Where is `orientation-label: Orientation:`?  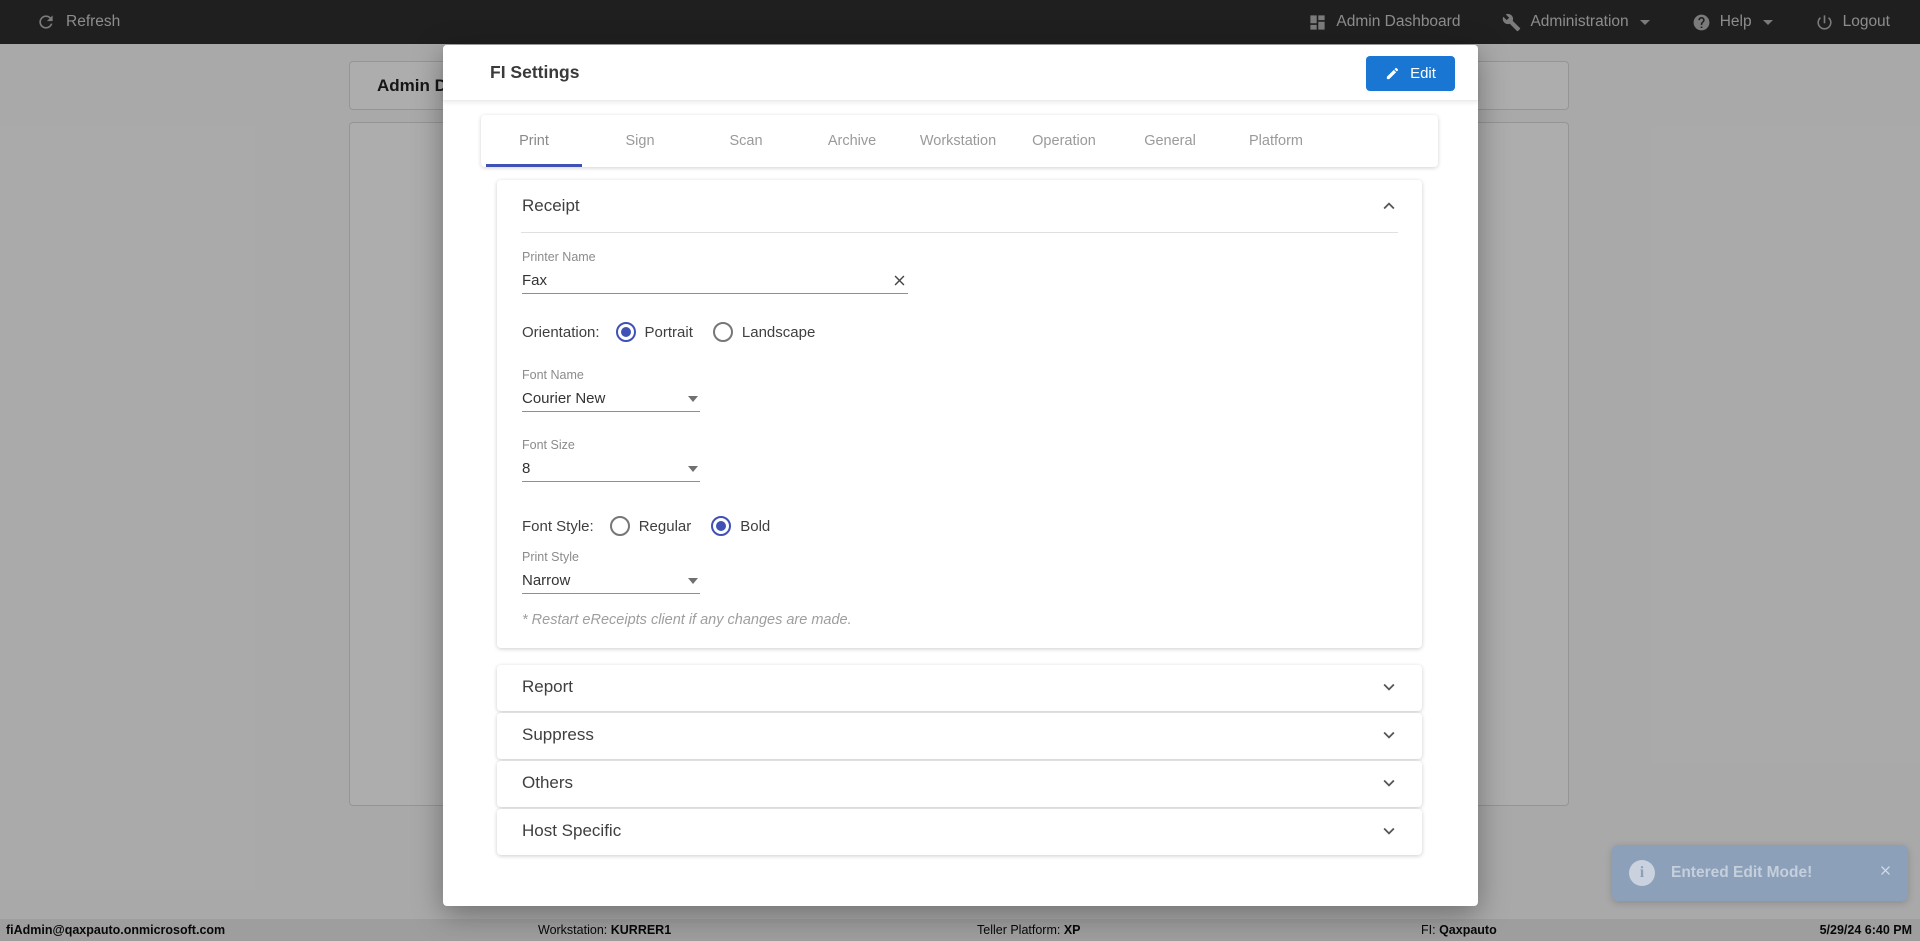 orientation-label: Orientation: is located at coordinates (561, 332).